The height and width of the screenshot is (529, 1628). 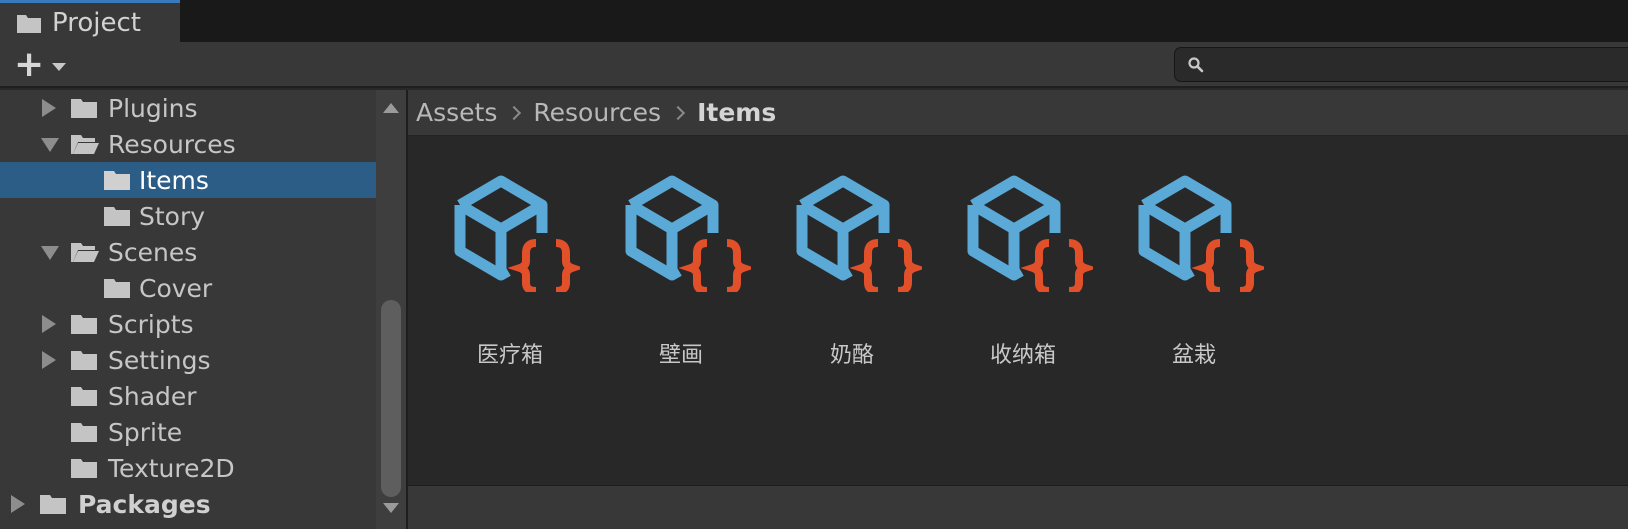 I want to click on scrollbar-thumb, so click(x=391, y=398).